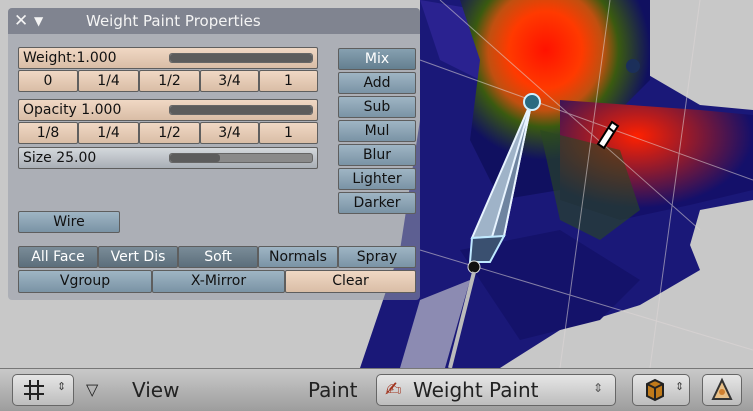 The width and height of the screenshot is (753, 411). I want to click on weight-preset-1: 1/4, so click(108, 81).